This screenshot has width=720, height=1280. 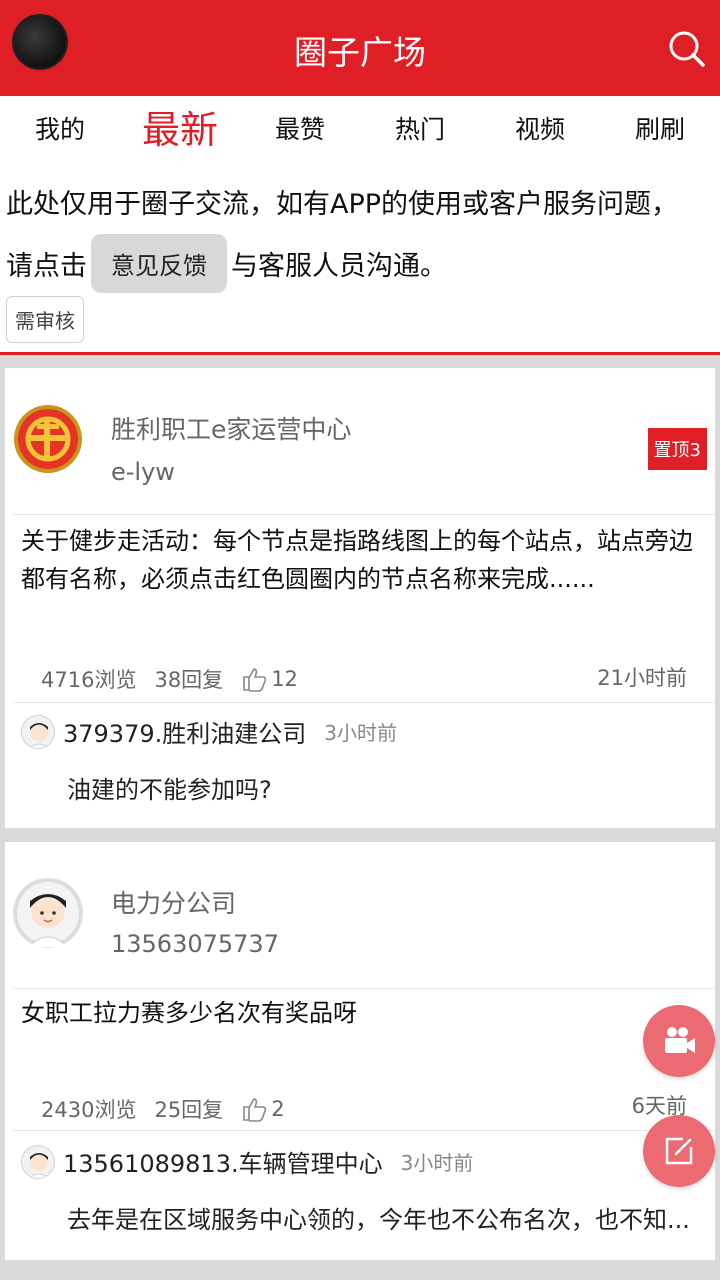 What do you see at coordinates (231, 428) in the screenshot?
I see `post-author: 胜利职工e家运营中心` at bounding box center [231, 428].